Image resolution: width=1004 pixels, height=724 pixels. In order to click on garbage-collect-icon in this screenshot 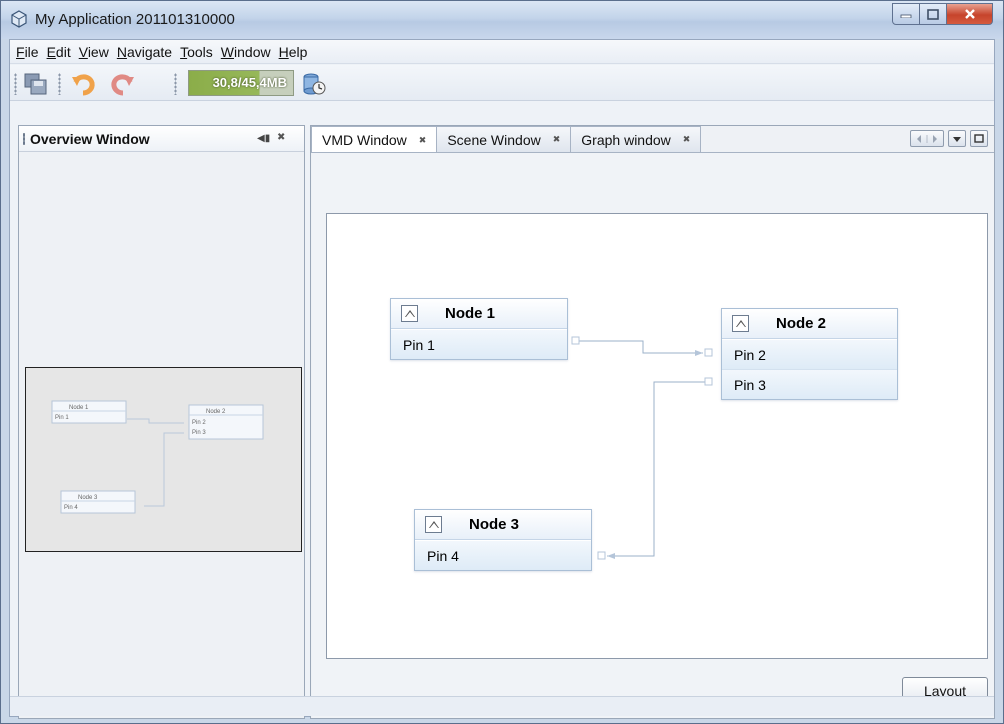, I will do `click(314, 84)`.